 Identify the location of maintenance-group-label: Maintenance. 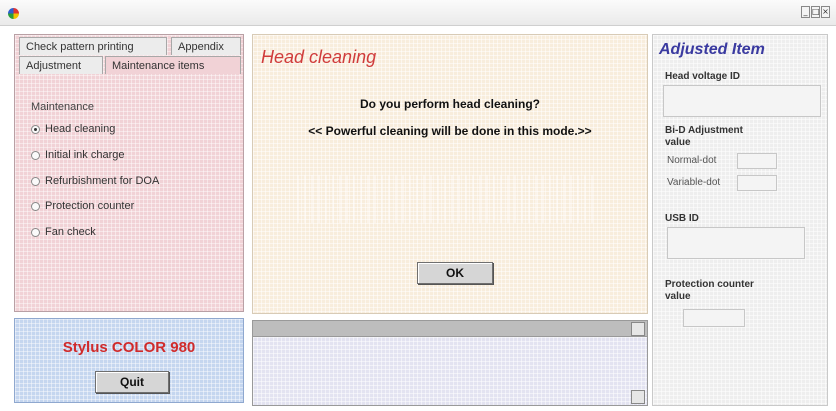
(62, 107).